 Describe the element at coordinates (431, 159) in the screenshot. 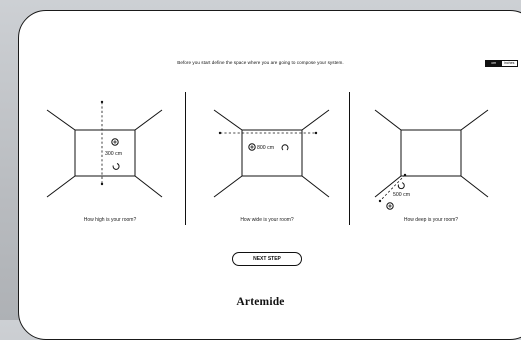

I see `depth-room-diagram: 500 cm` at that location.